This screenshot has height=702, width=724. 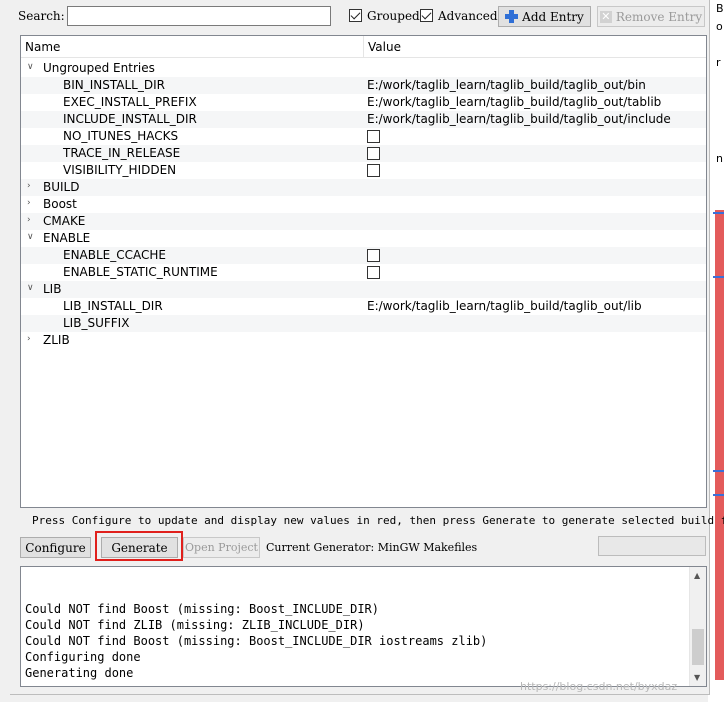 I want to click on background-text: B, so click(x=720, y=8).